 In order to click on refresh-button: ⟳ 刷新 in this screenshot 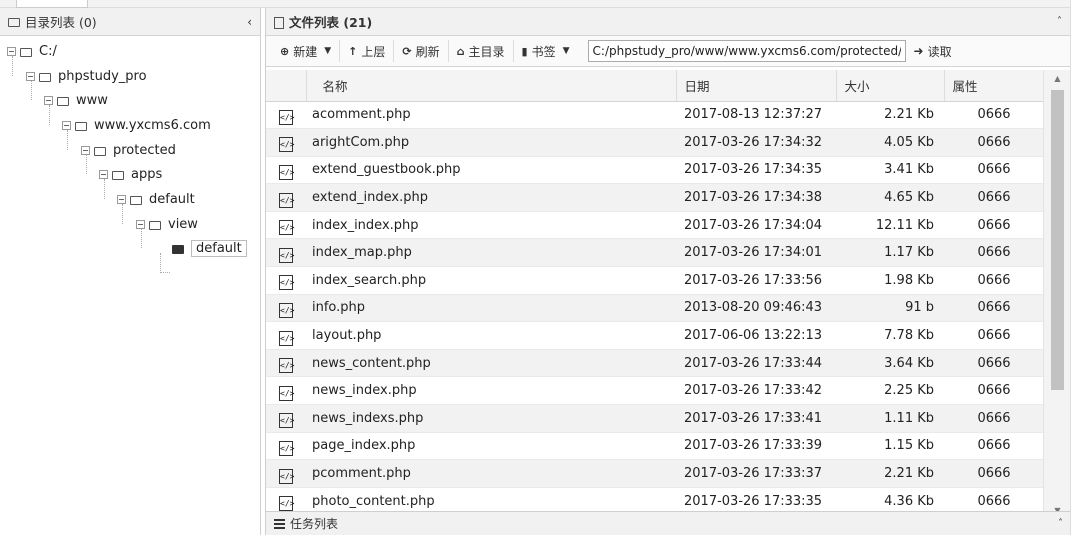, I will do `click(421, 51)`.